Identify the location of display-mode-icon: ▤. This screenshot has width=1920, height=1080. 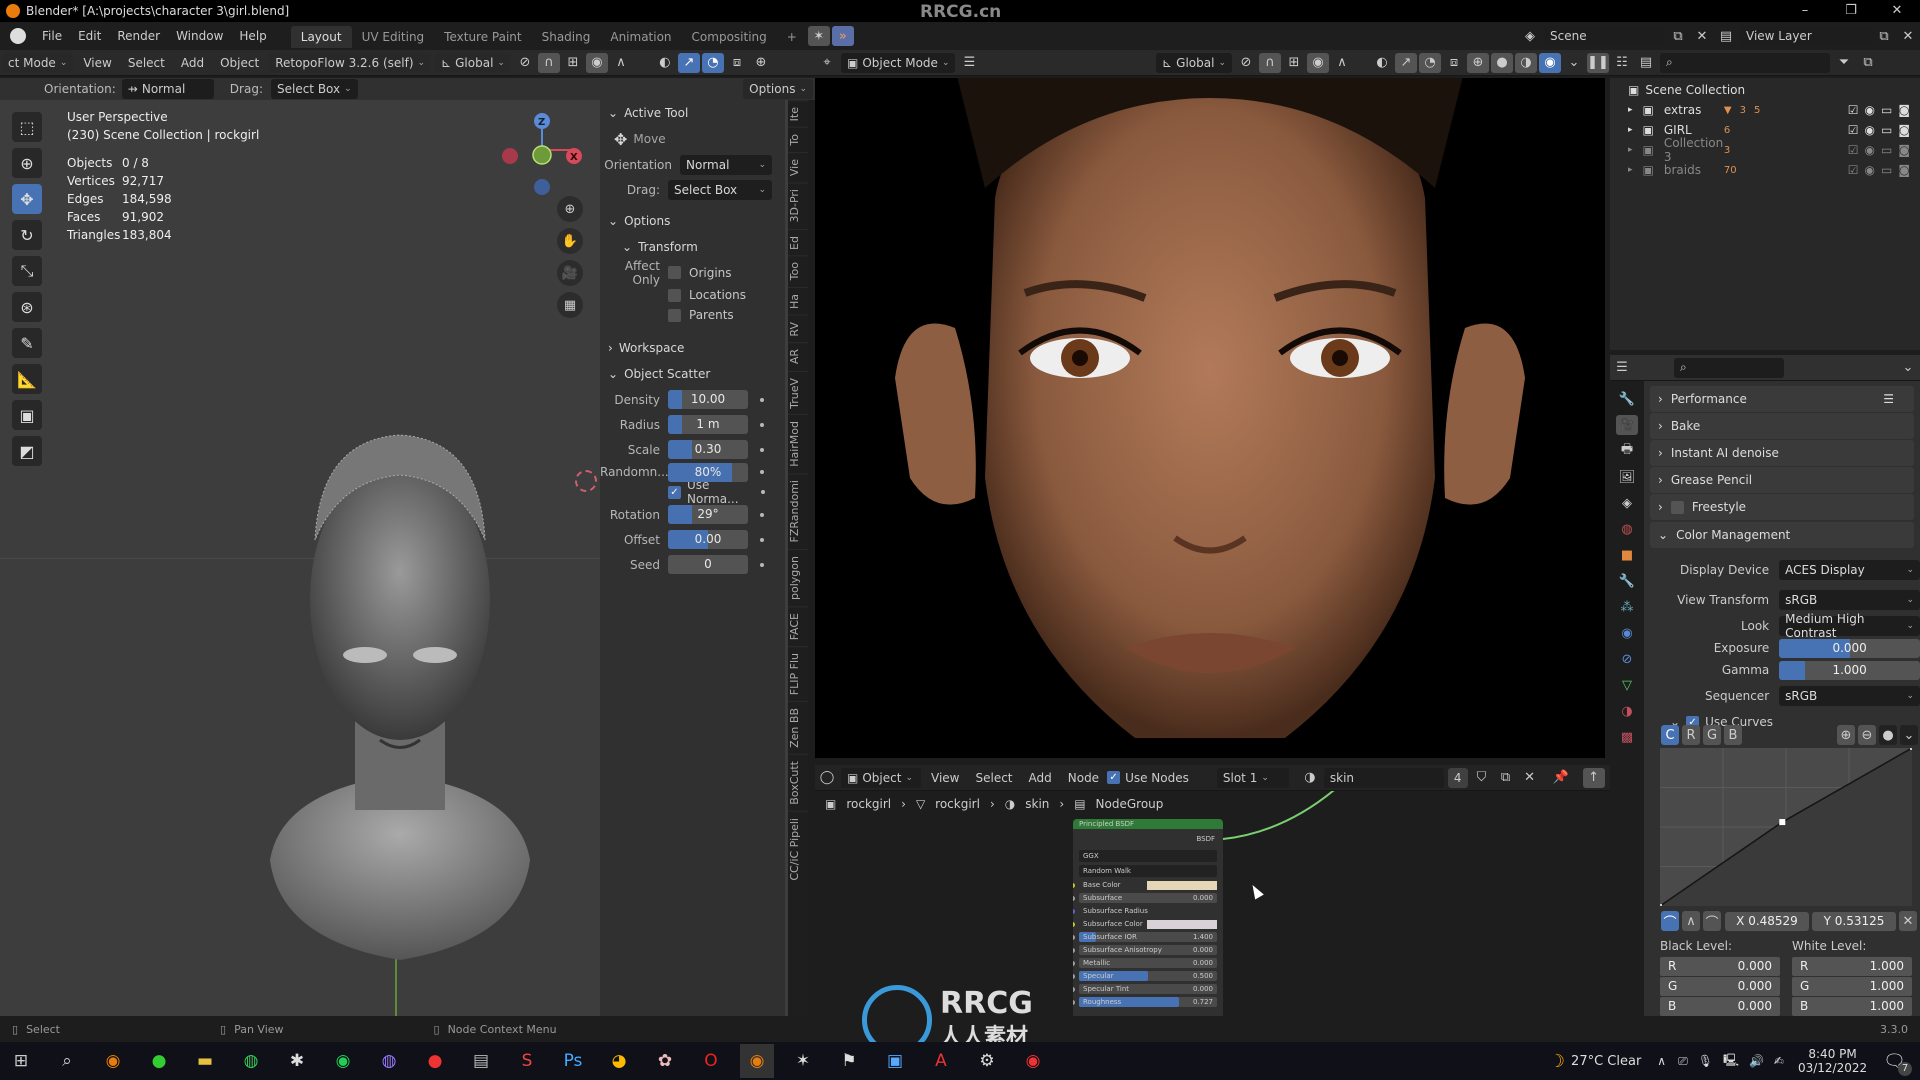
(1646, 63).